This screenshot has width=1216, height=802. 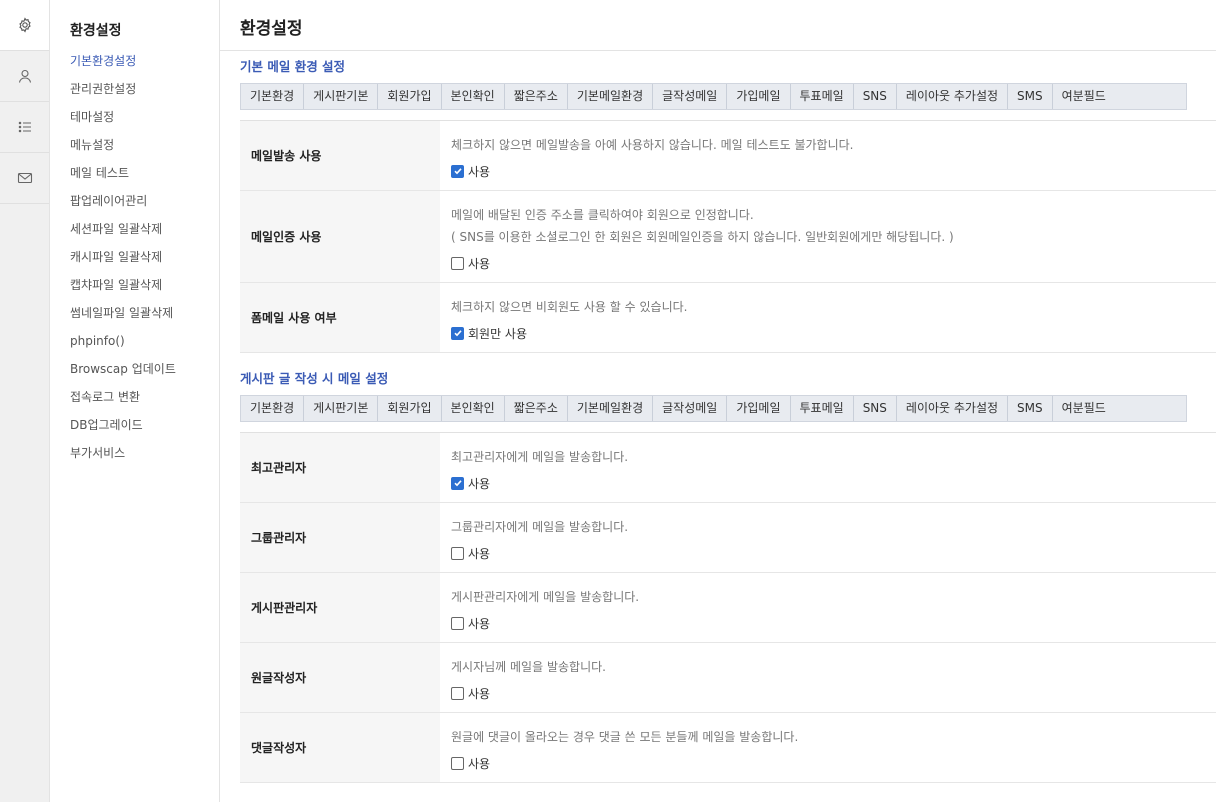 I want to click on user-icon, so click(x=25, y=76).